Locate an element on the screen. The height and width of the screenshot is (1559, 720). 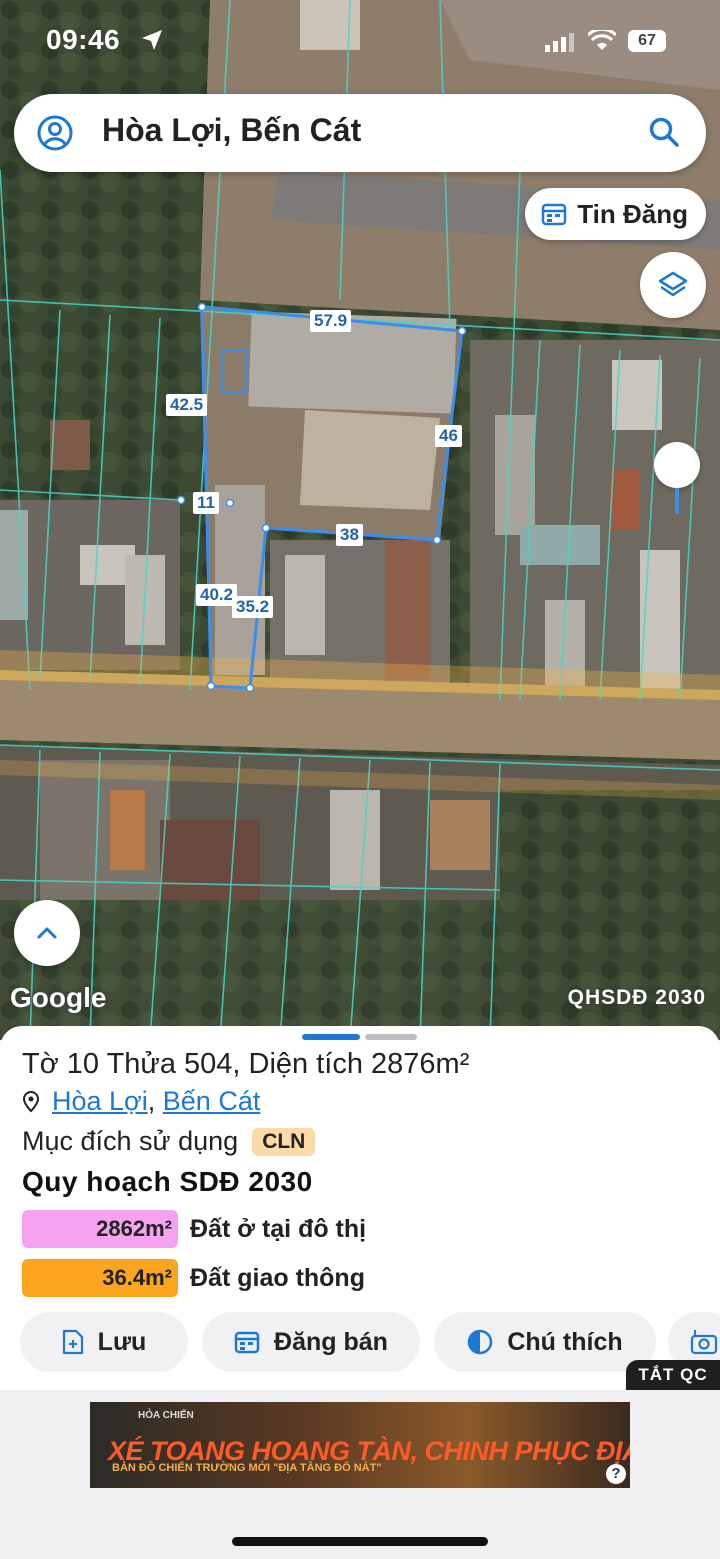
post-sale-button-label: Đăng bán is located at coordinates (331, 1341).